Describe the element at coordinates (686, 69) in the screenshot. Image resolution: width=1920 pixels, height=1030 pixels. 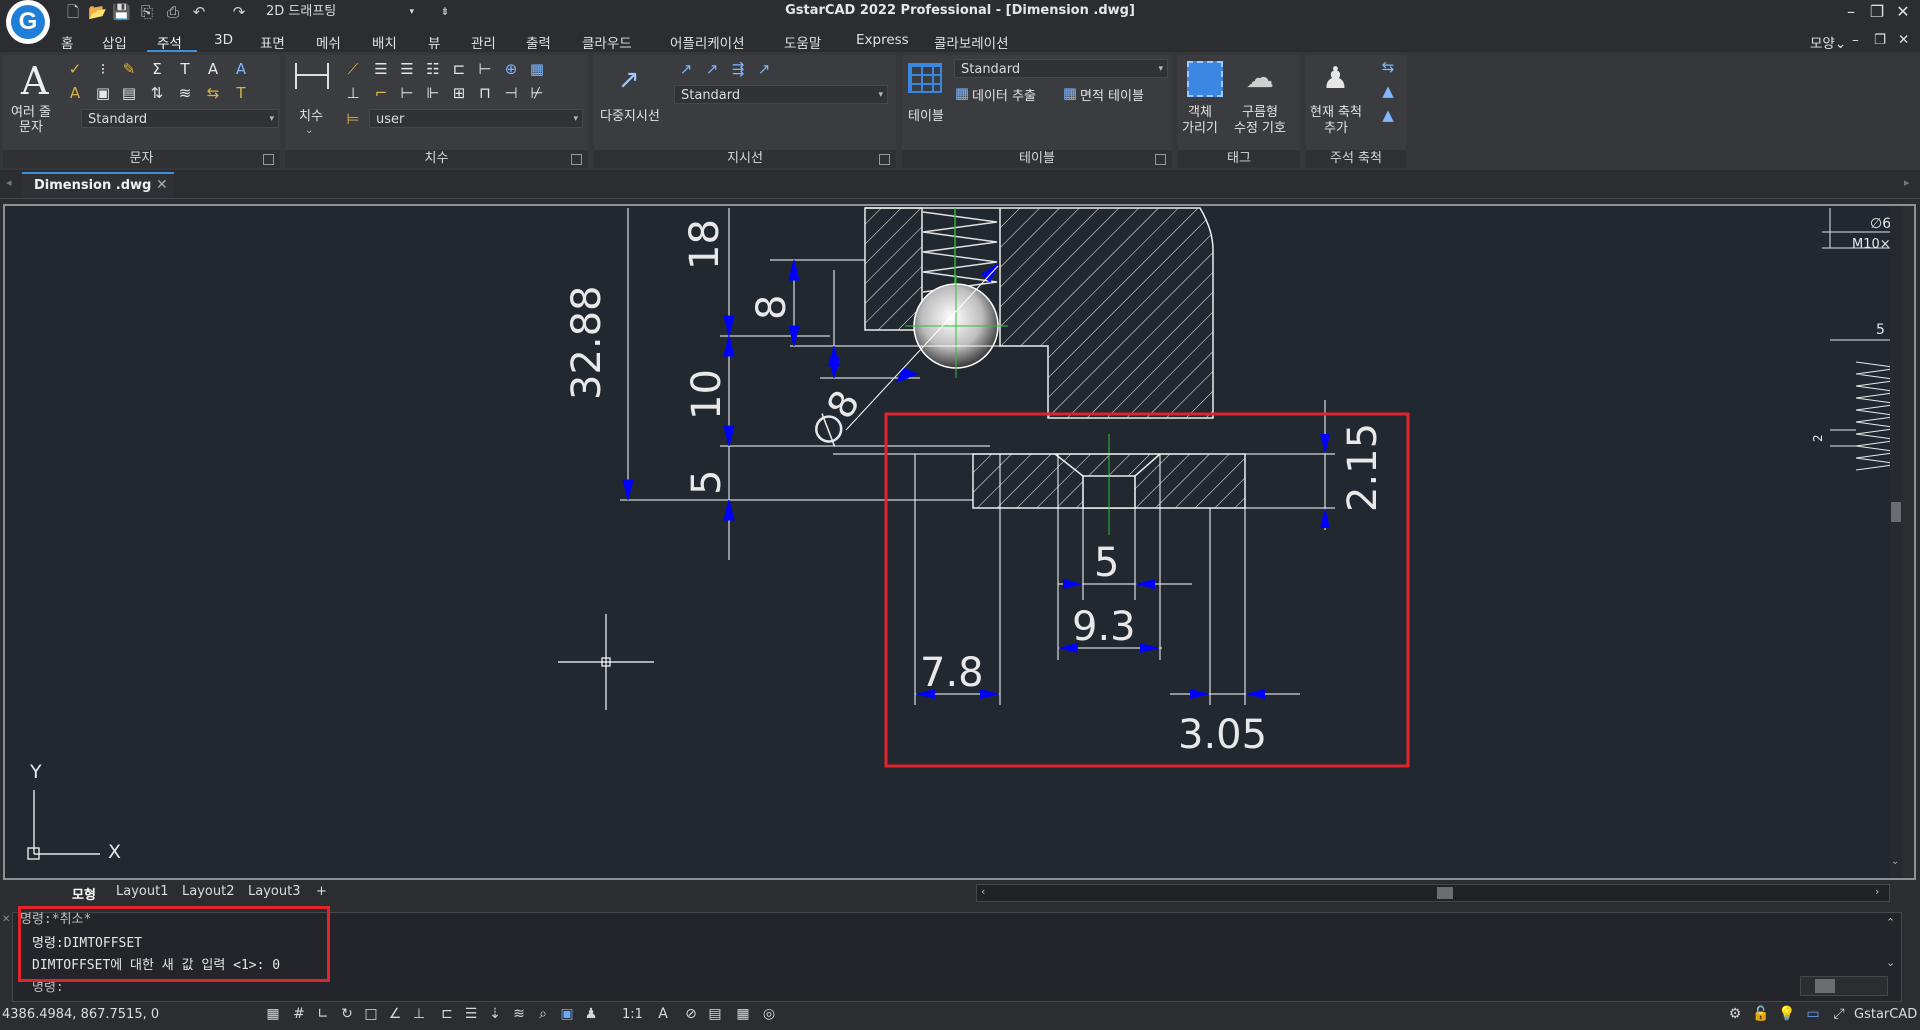
I see `leader-add-icon: ↗` at that location.